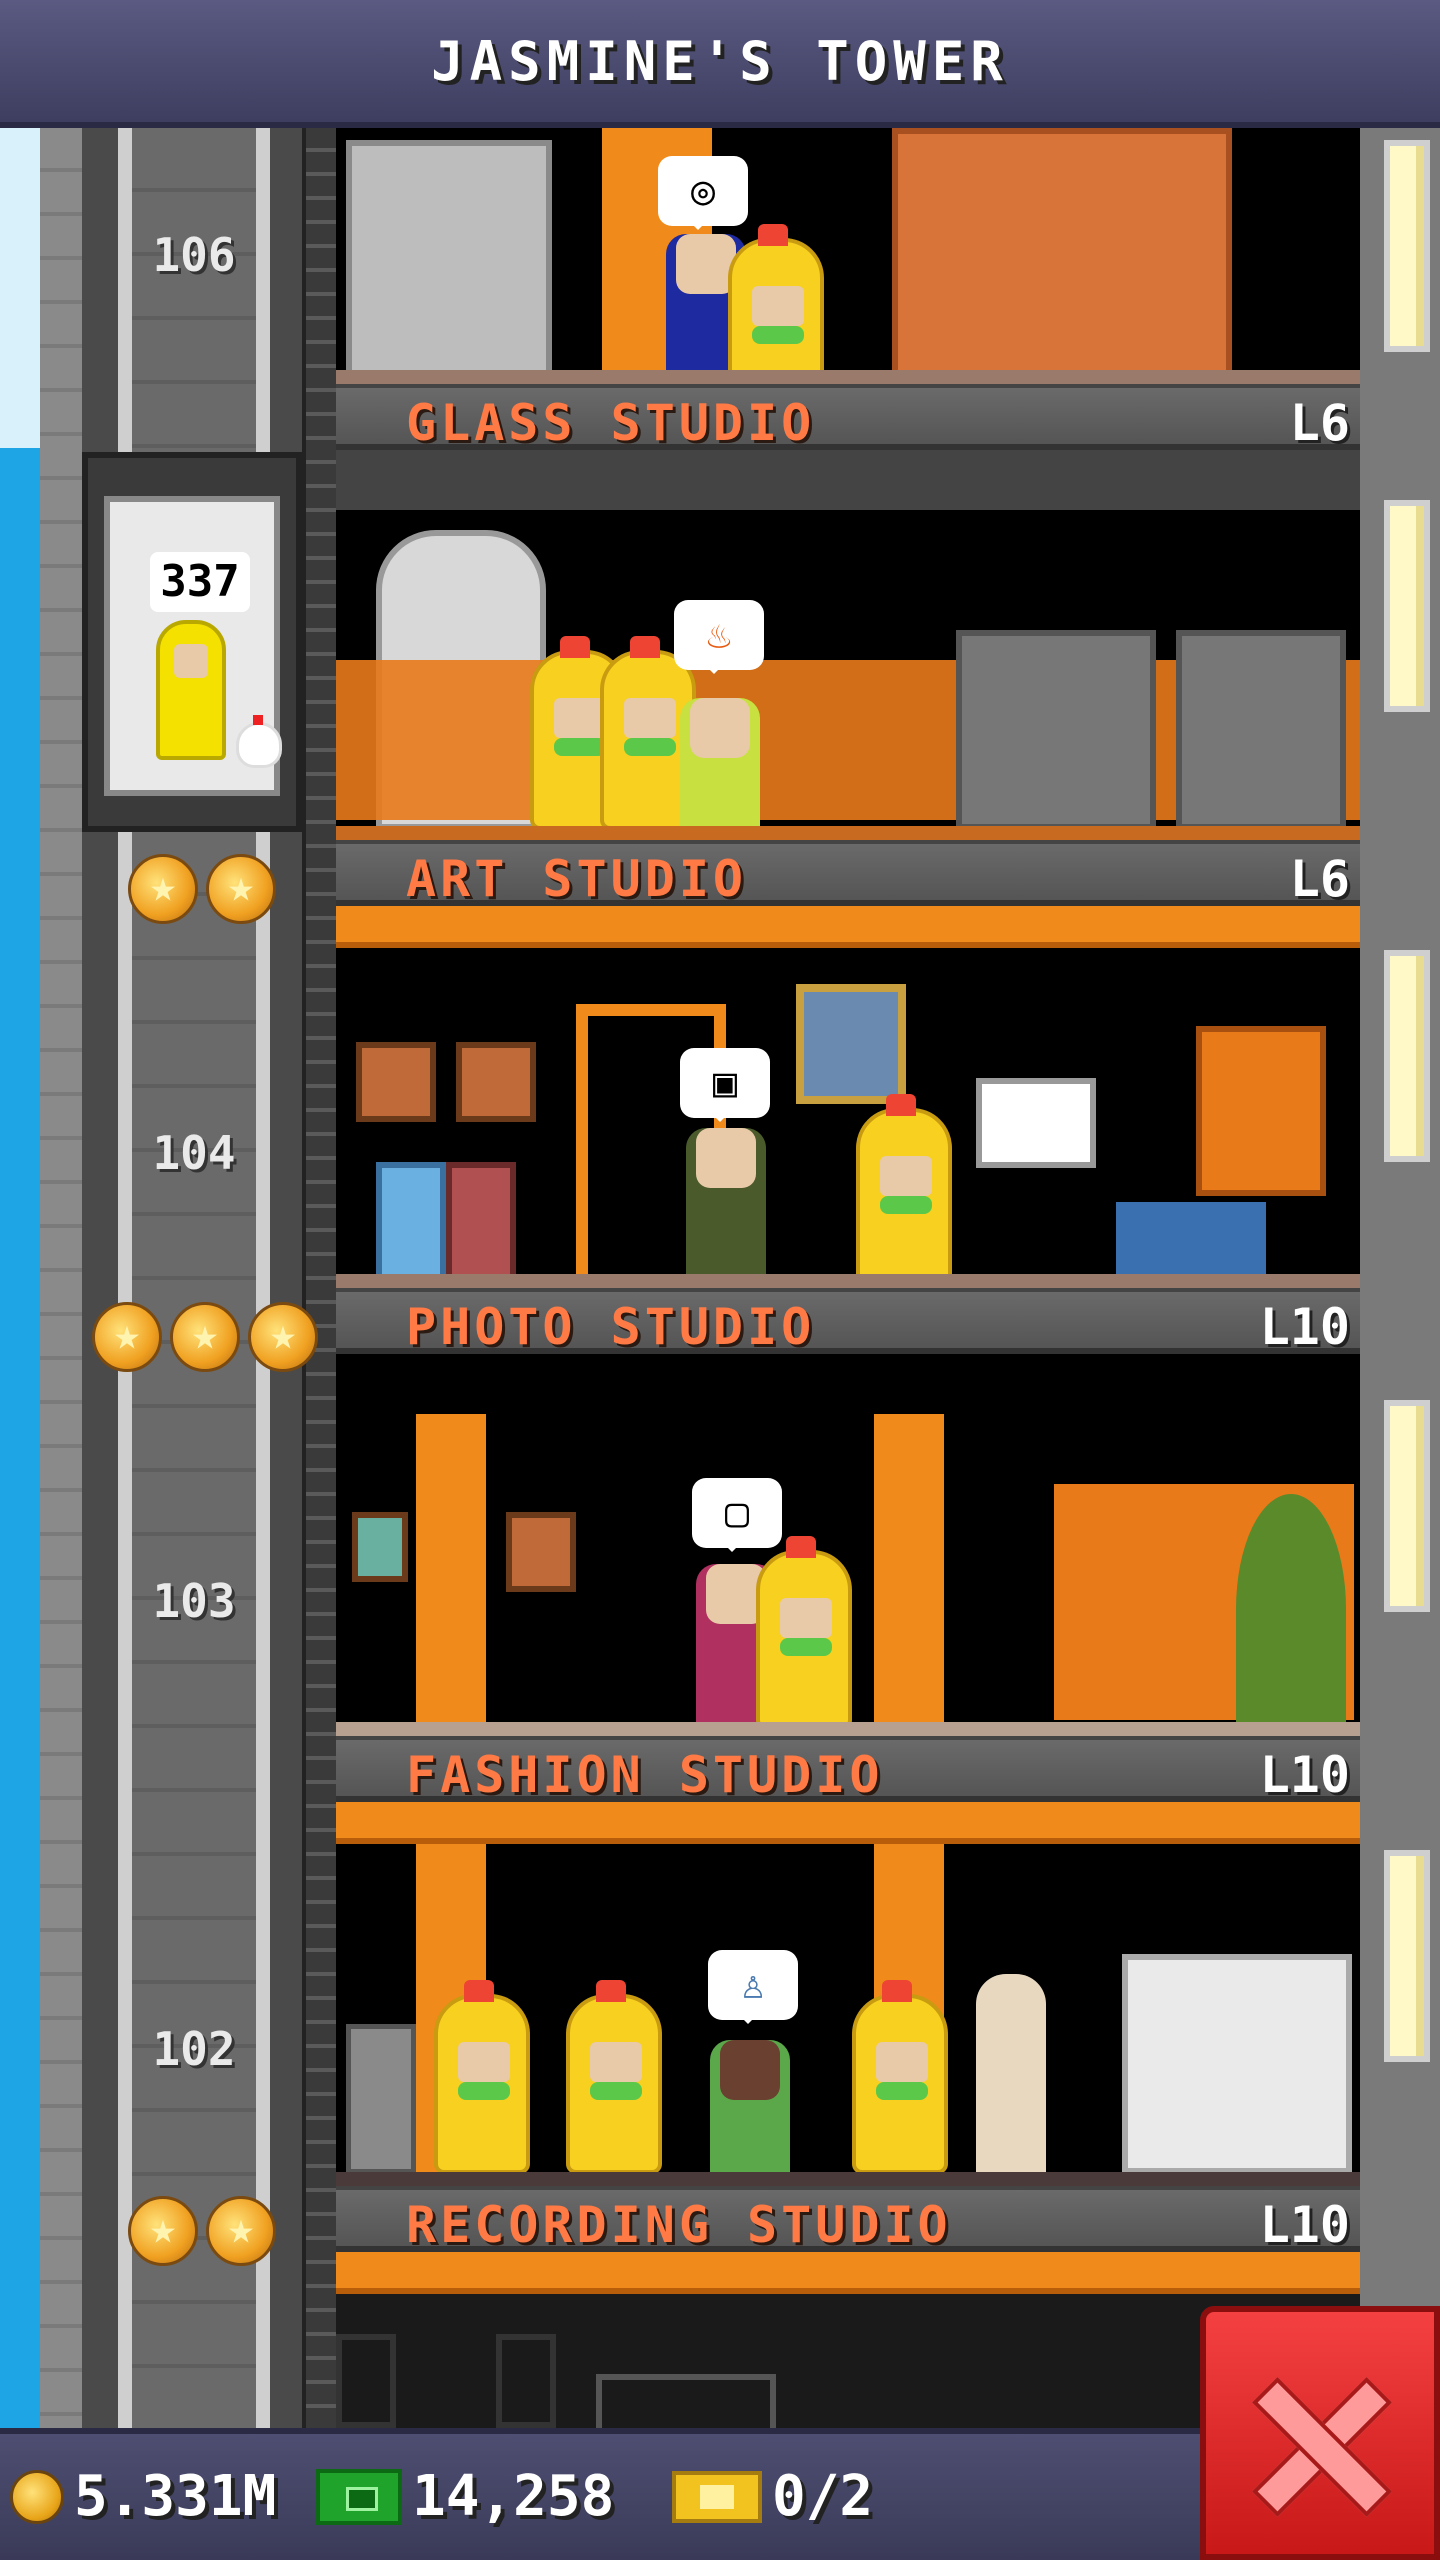 Image resolution: width=1440 pixels, height=2560 pixels. Describe the element at coordinates (1237, 2064) in the screenshot. I see `fabric-shelf` at that location.